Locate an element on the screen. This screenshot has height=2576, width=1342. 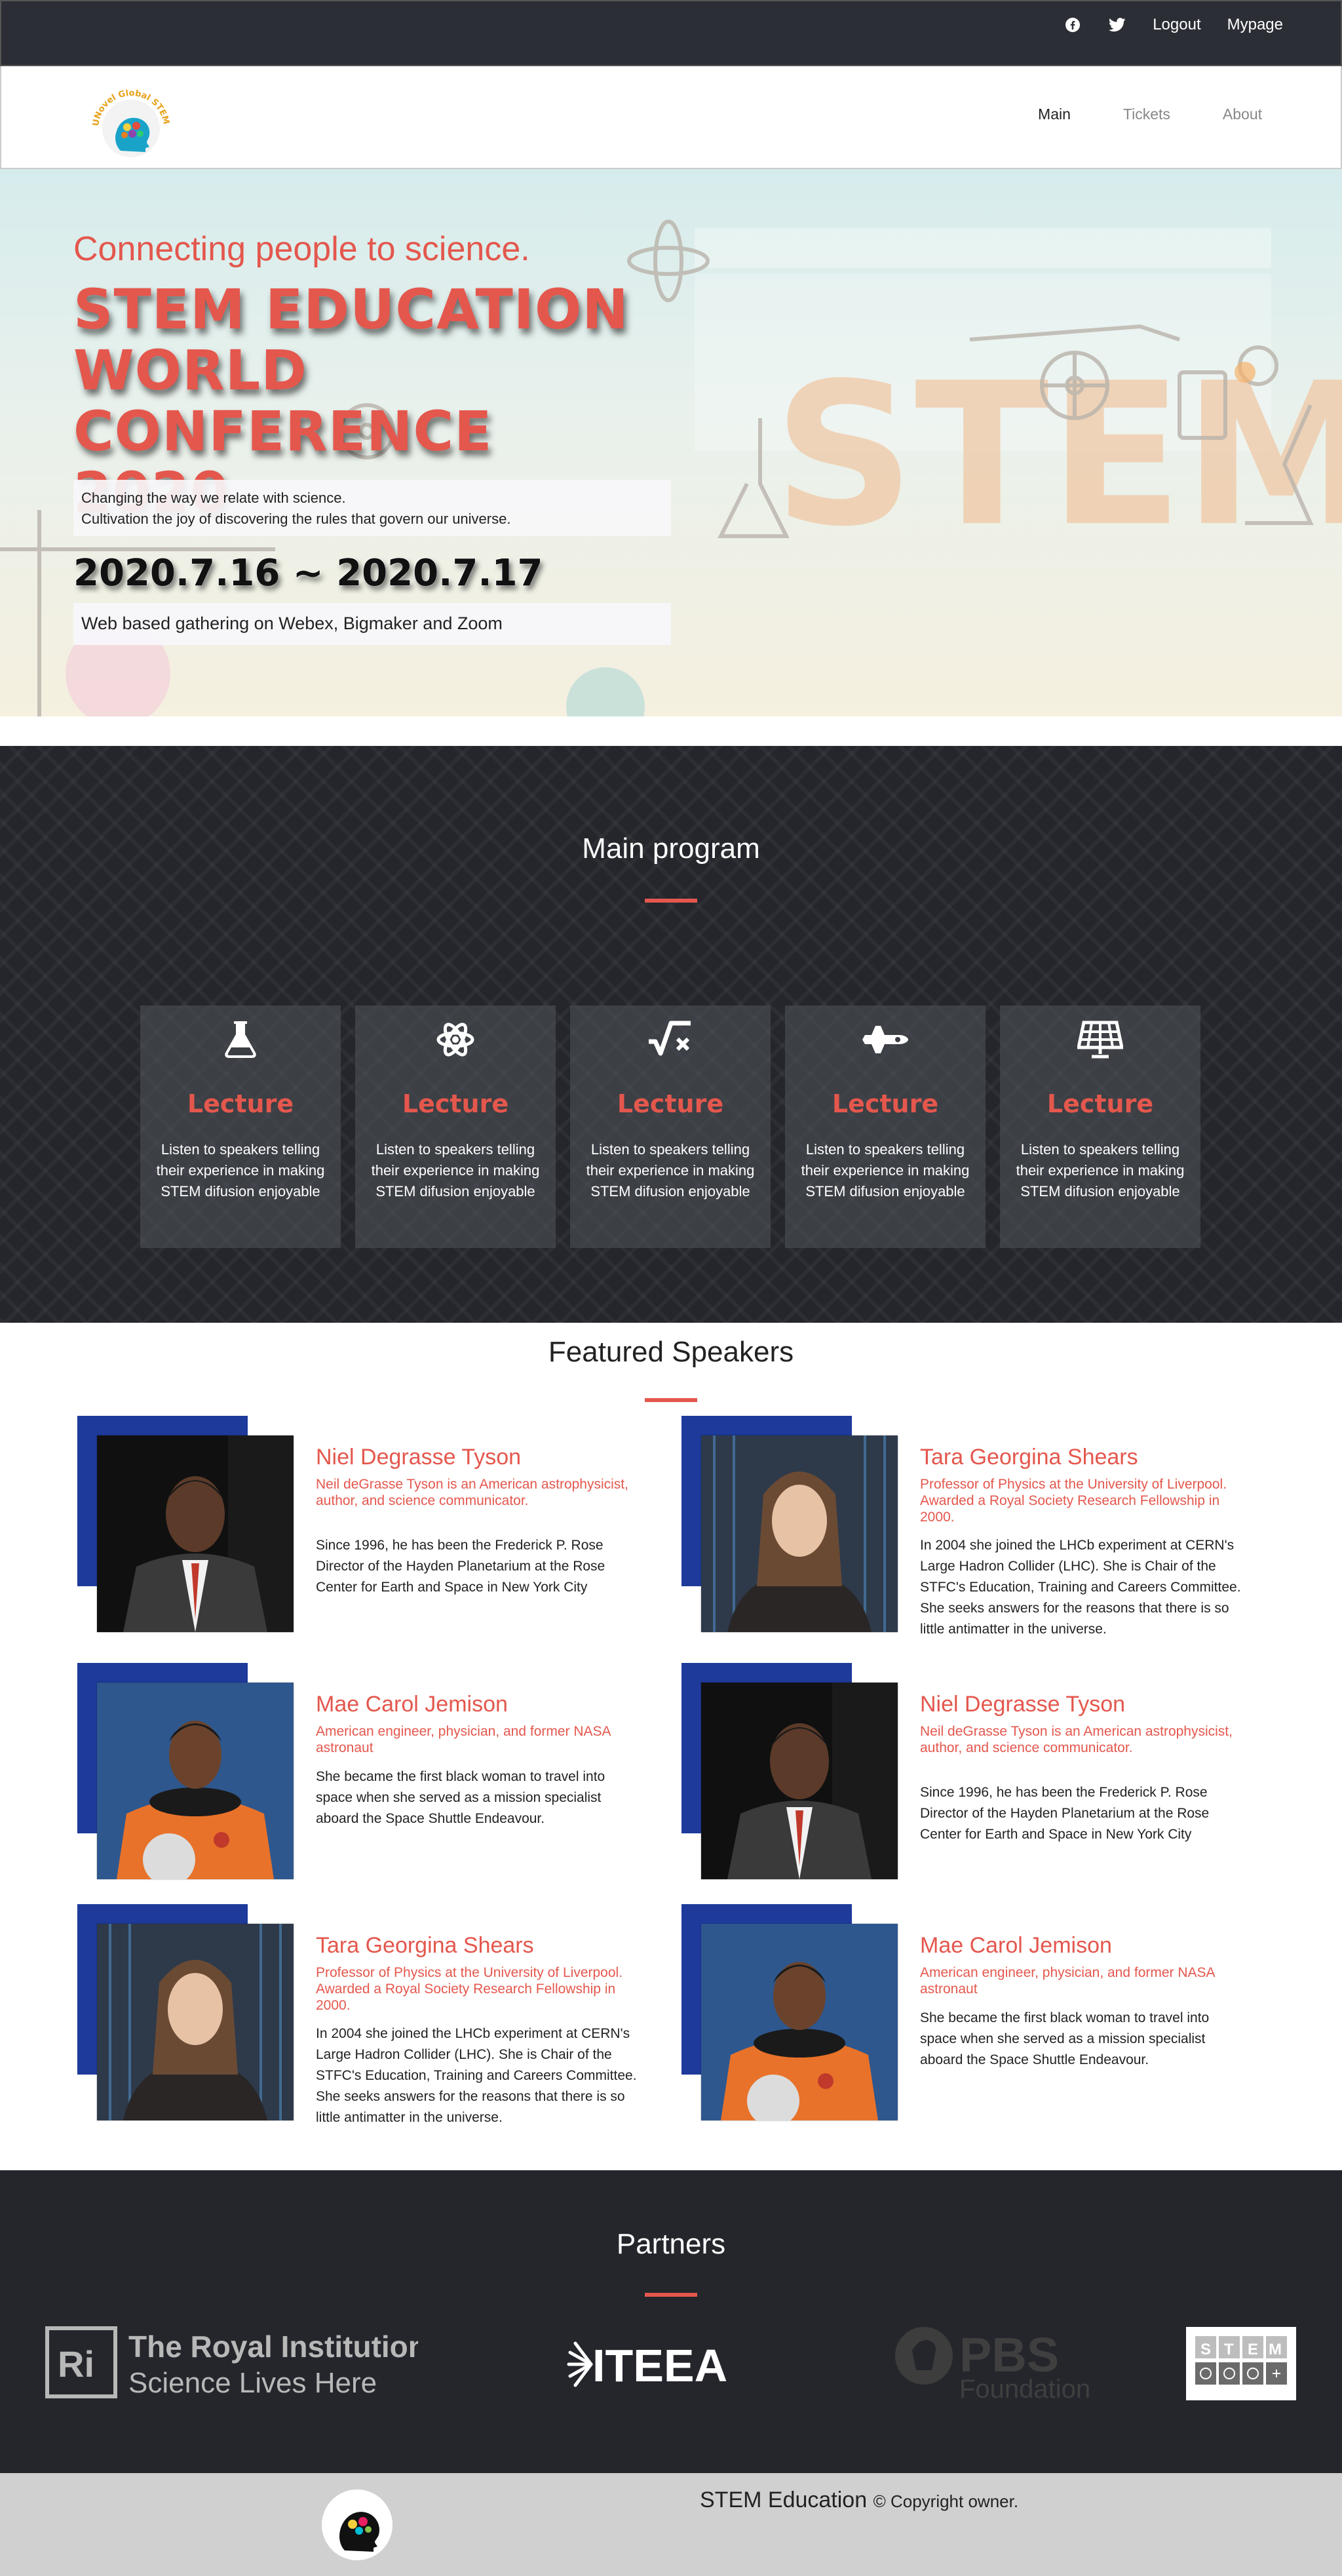
site-logo: UNovel Global STEM Education is located at coordinates (129, 121).